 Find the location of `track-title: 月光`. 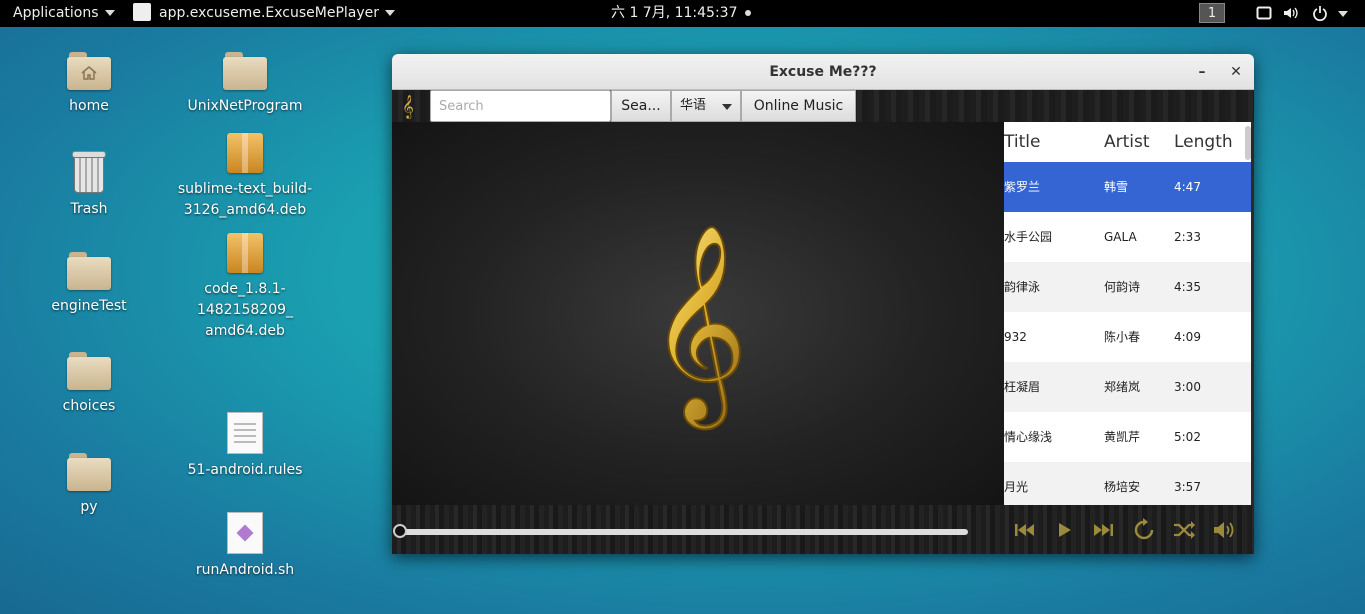

track-title: 月光 is located at coordinates (1016, 487).